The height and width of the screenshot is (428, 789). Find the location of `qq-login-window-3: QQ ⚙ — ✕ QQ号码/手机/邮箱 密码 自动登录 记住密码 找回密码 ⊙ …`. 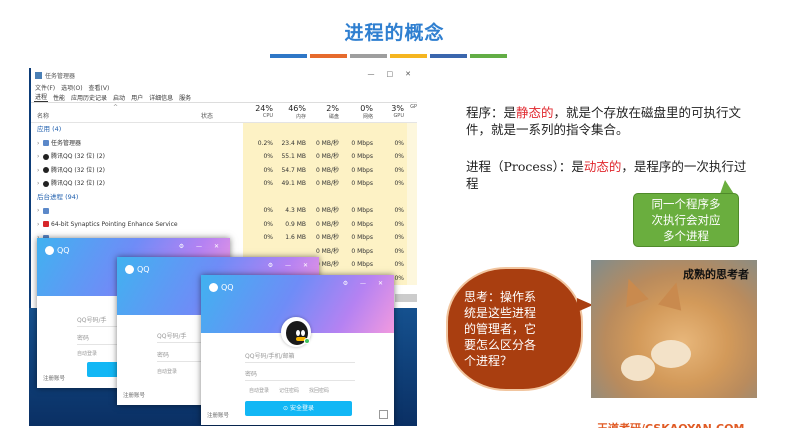

qq-login-window-3: QQ ⚙ — ✕ QQ号码/手机/邮箱 密码 自动登录 记住密码 找回密码 ⊙ … is located at coordinates (297, 350).